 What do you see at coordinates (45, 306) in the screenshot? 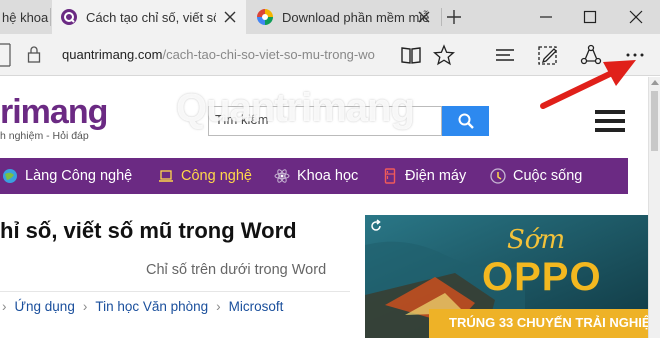
I see `breadcrumb-link: Ứng dụng` at bounding box center [45, 306].